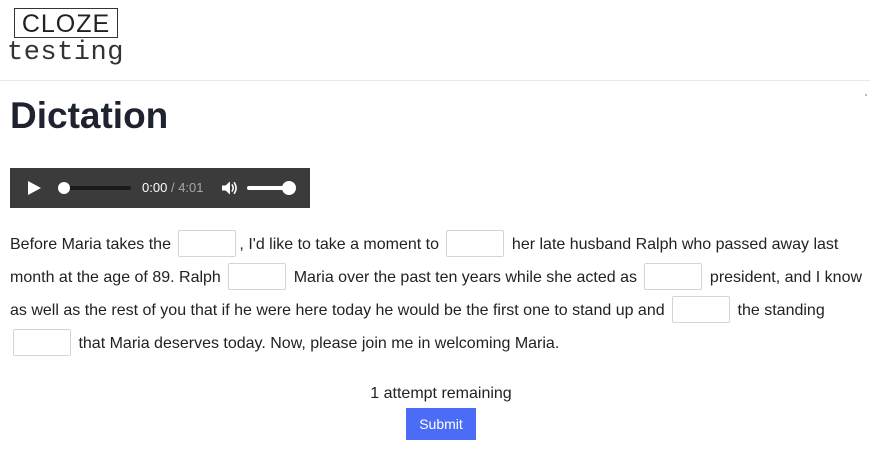 Image resolution: width=870 pixels, height=458 pixels. What do you see at coordinates (339, 244) in the screenshot?
I see `passage-text: , I'd like to take a moment to` at bounding box center [339, 244].